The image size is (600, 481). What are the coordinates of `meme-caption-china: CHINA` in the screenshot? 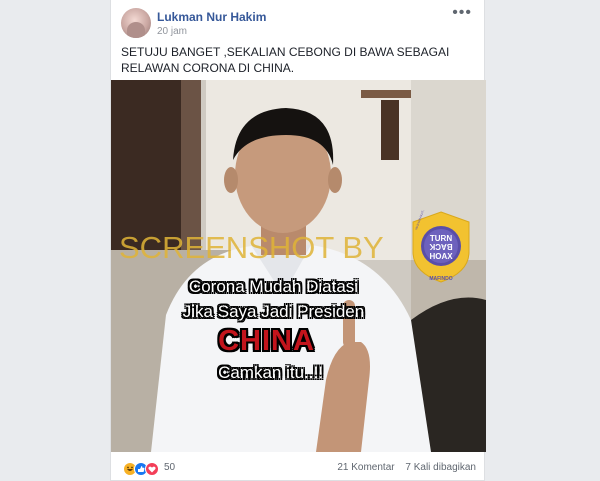 It's located at (266, 341).